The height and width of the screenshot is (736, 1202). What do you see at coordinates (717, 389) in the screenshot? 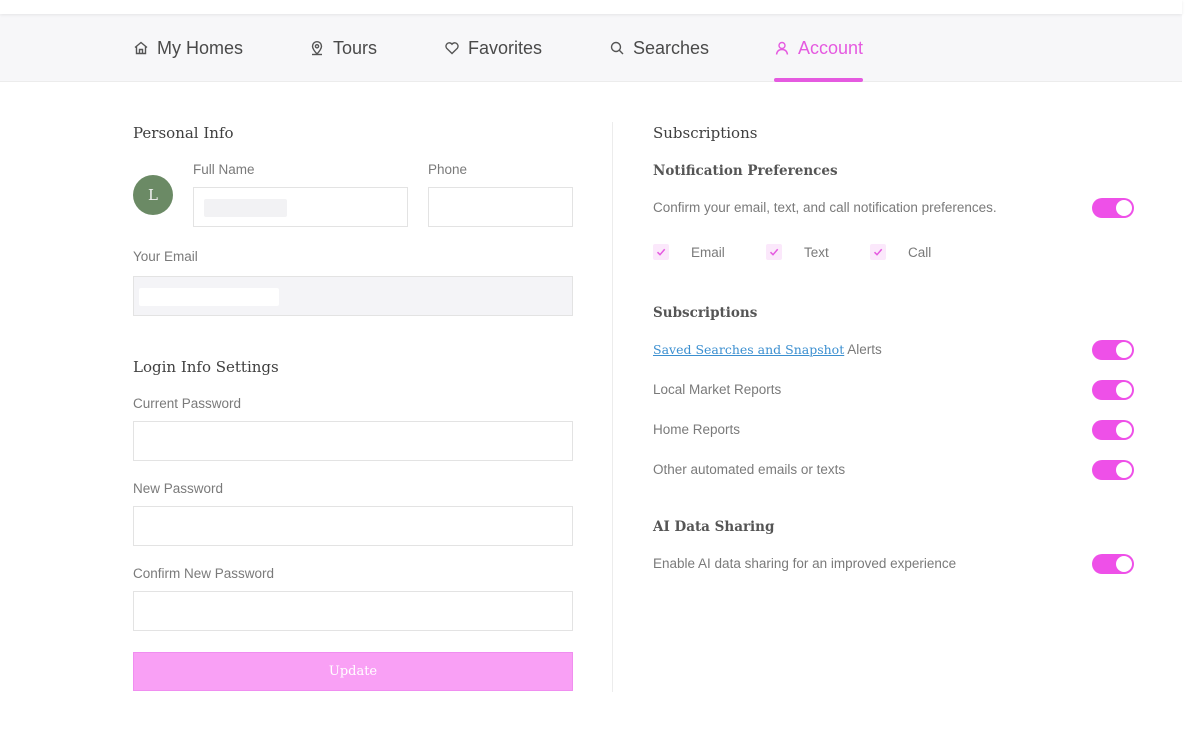
I see `local-market-reports-label: Local Market Reports` at bounding box center [717, 389].